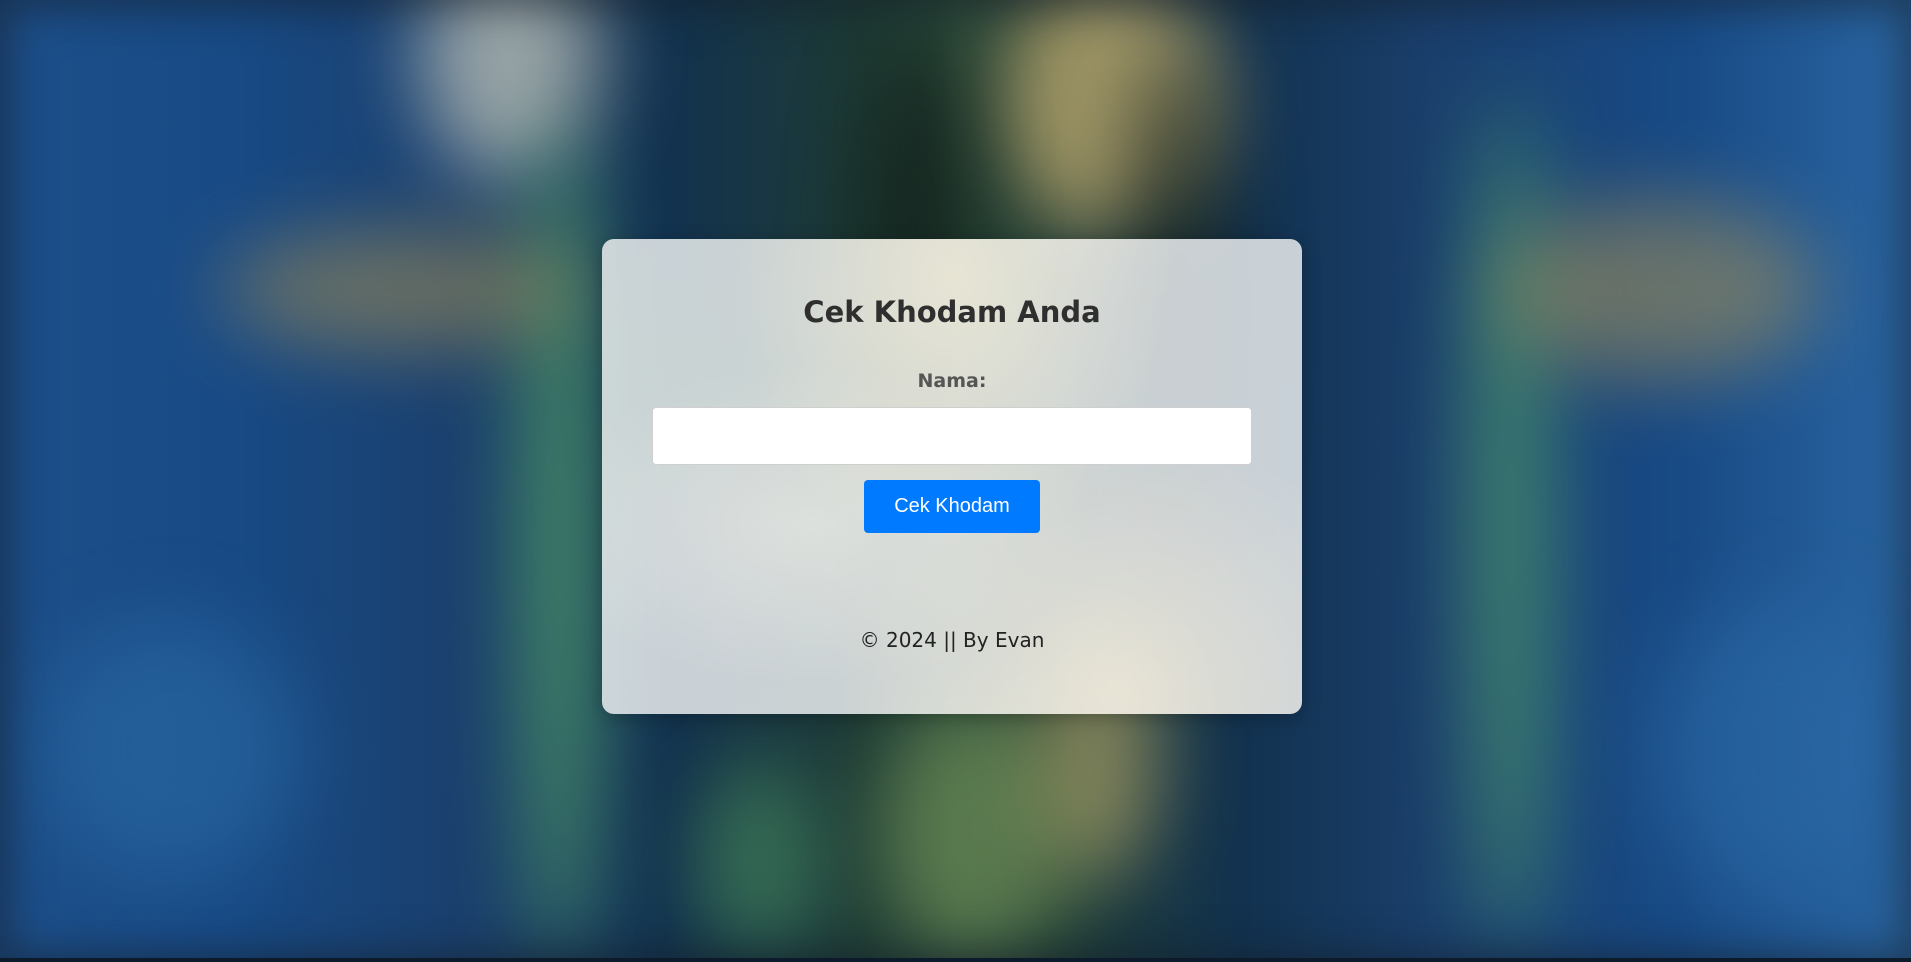 The height and width of the screenshot is (962, 1911). What do you see at coordinates (952, 436) in the screenshot?
I see `name-input` at bounding box center [952, 436].